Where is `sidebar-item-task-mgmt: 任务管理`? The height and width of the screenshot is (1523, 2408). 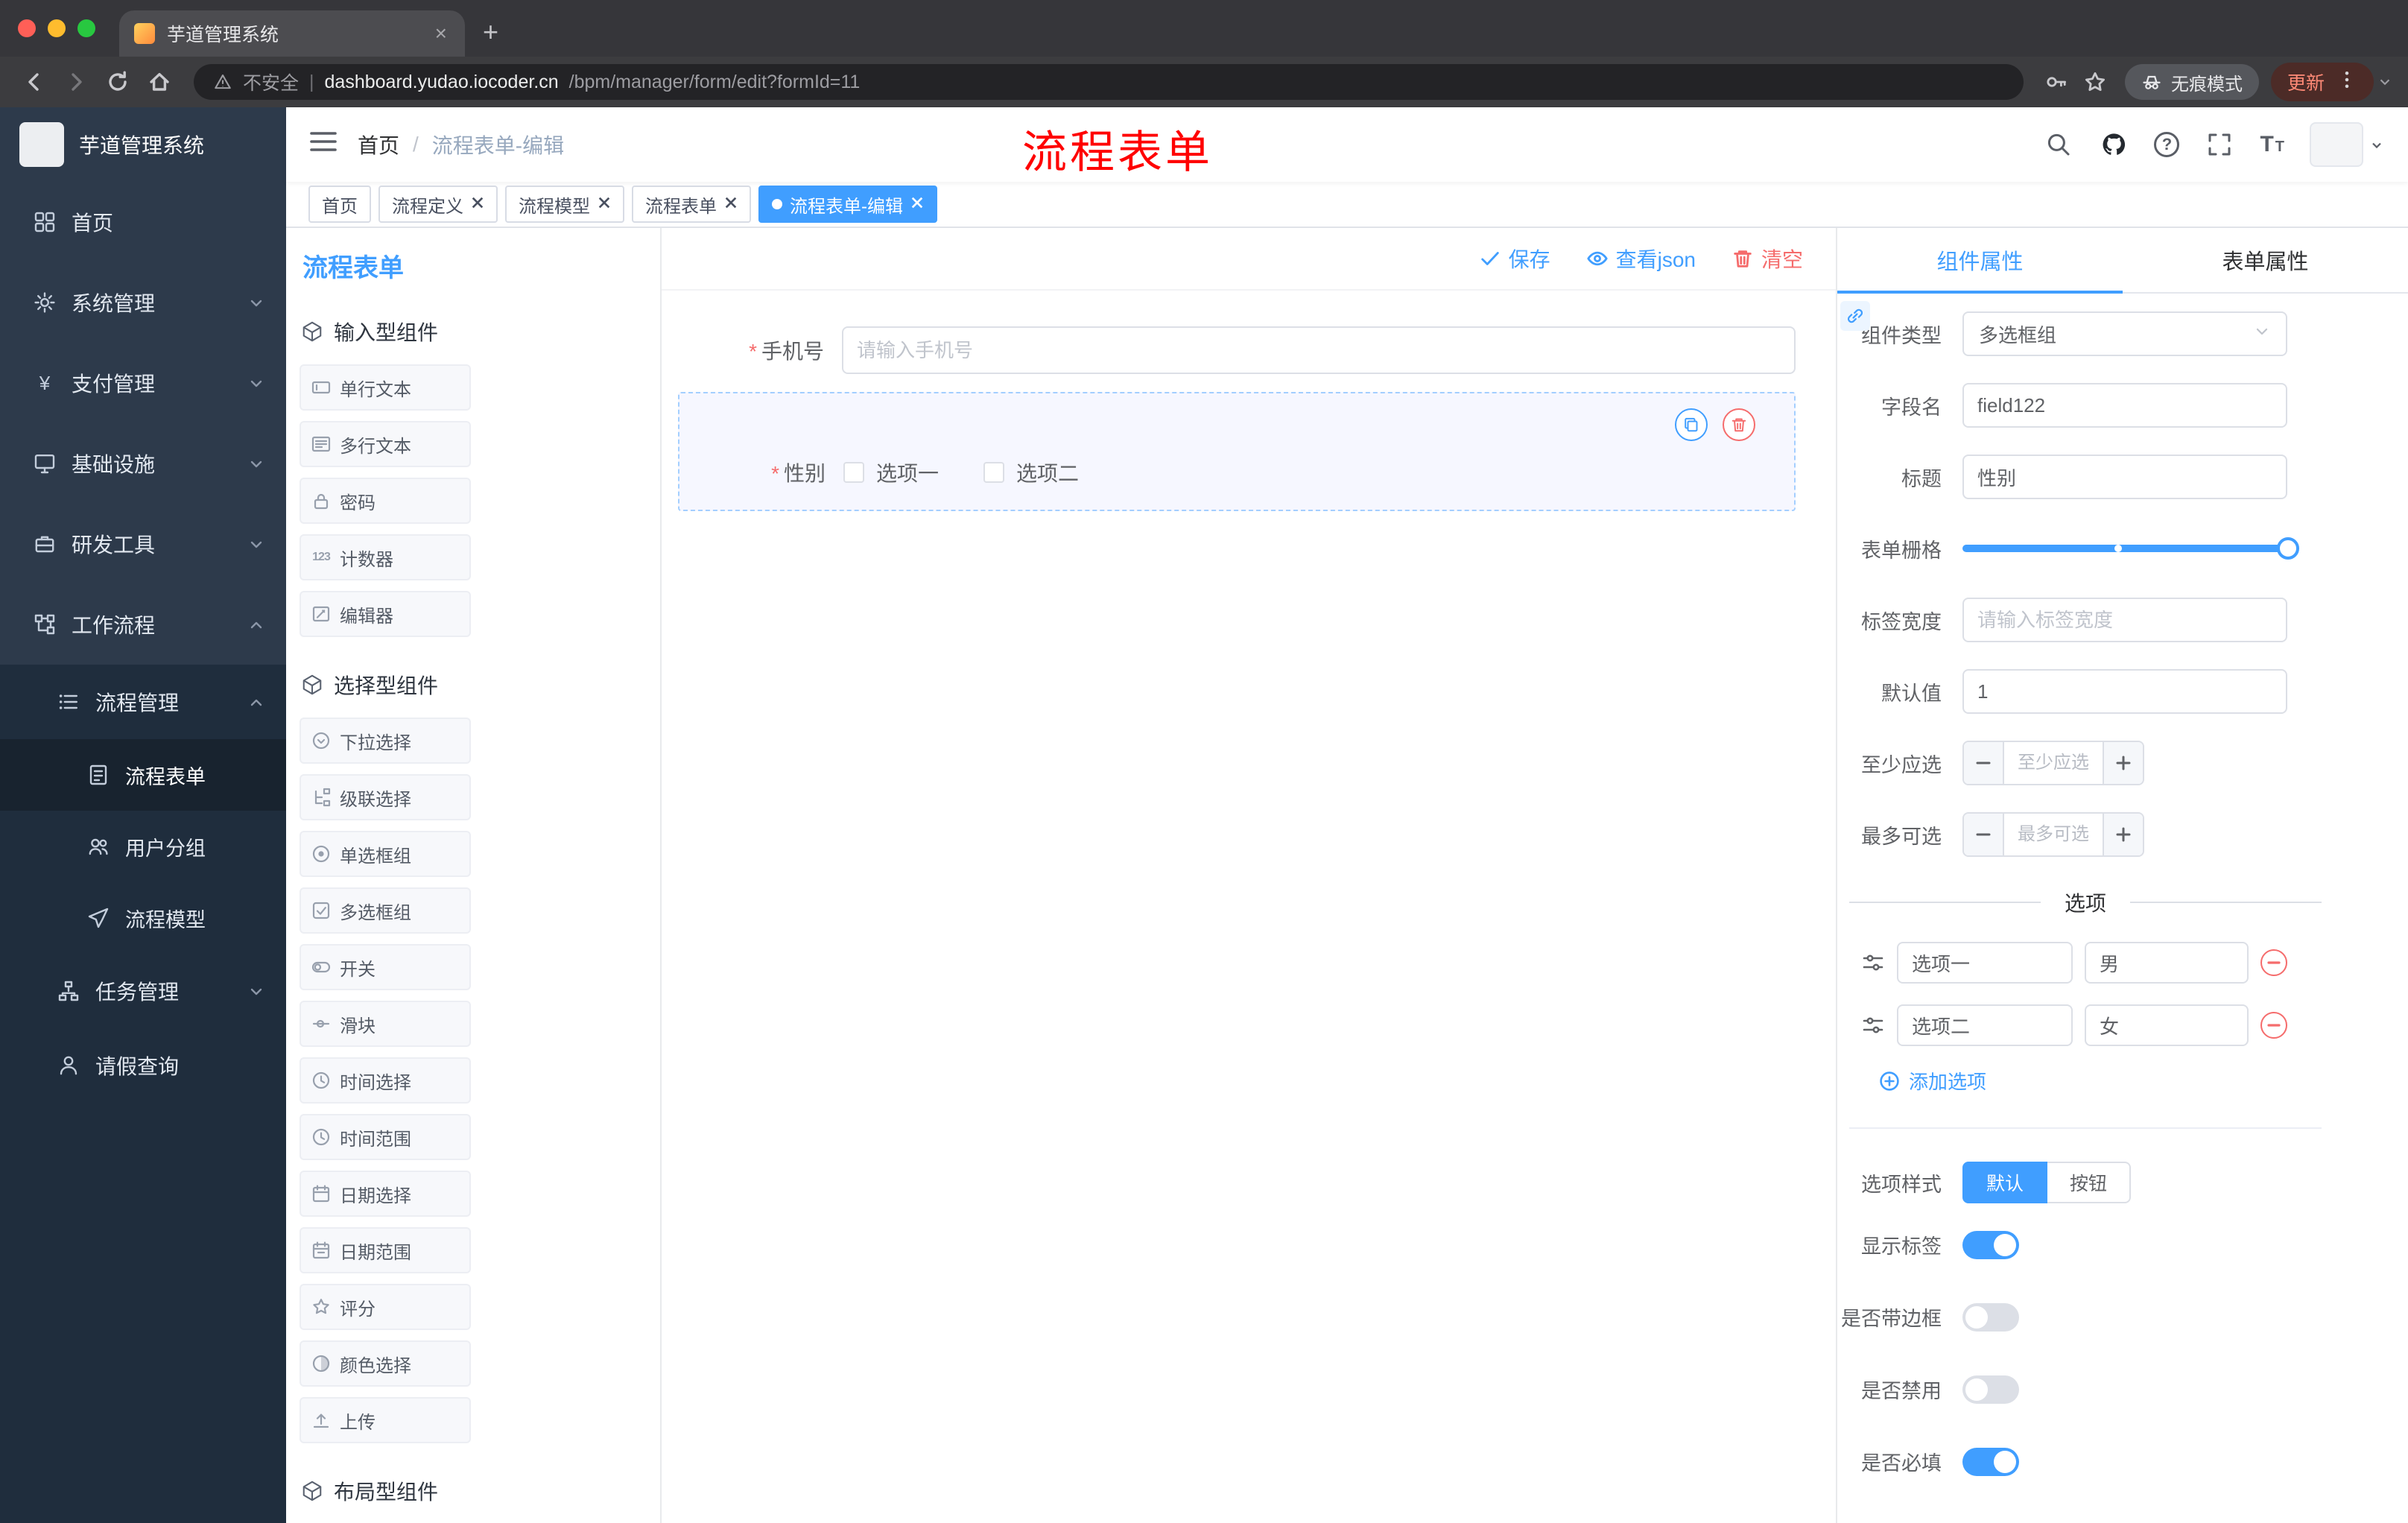 sidebar-item-task-mgmt: 任务管理 is located at coordinates (143, 991).